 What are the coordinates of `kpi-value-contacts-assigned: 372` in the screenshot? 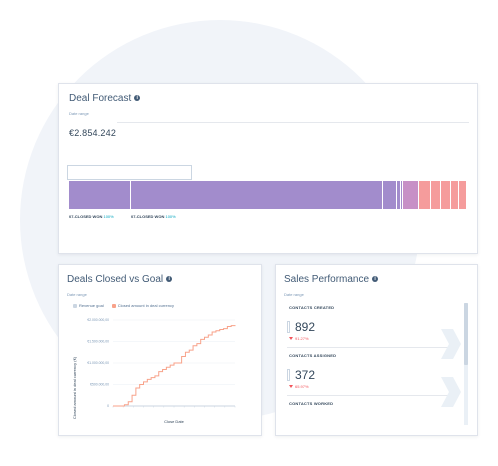 It's located at (305, 375).